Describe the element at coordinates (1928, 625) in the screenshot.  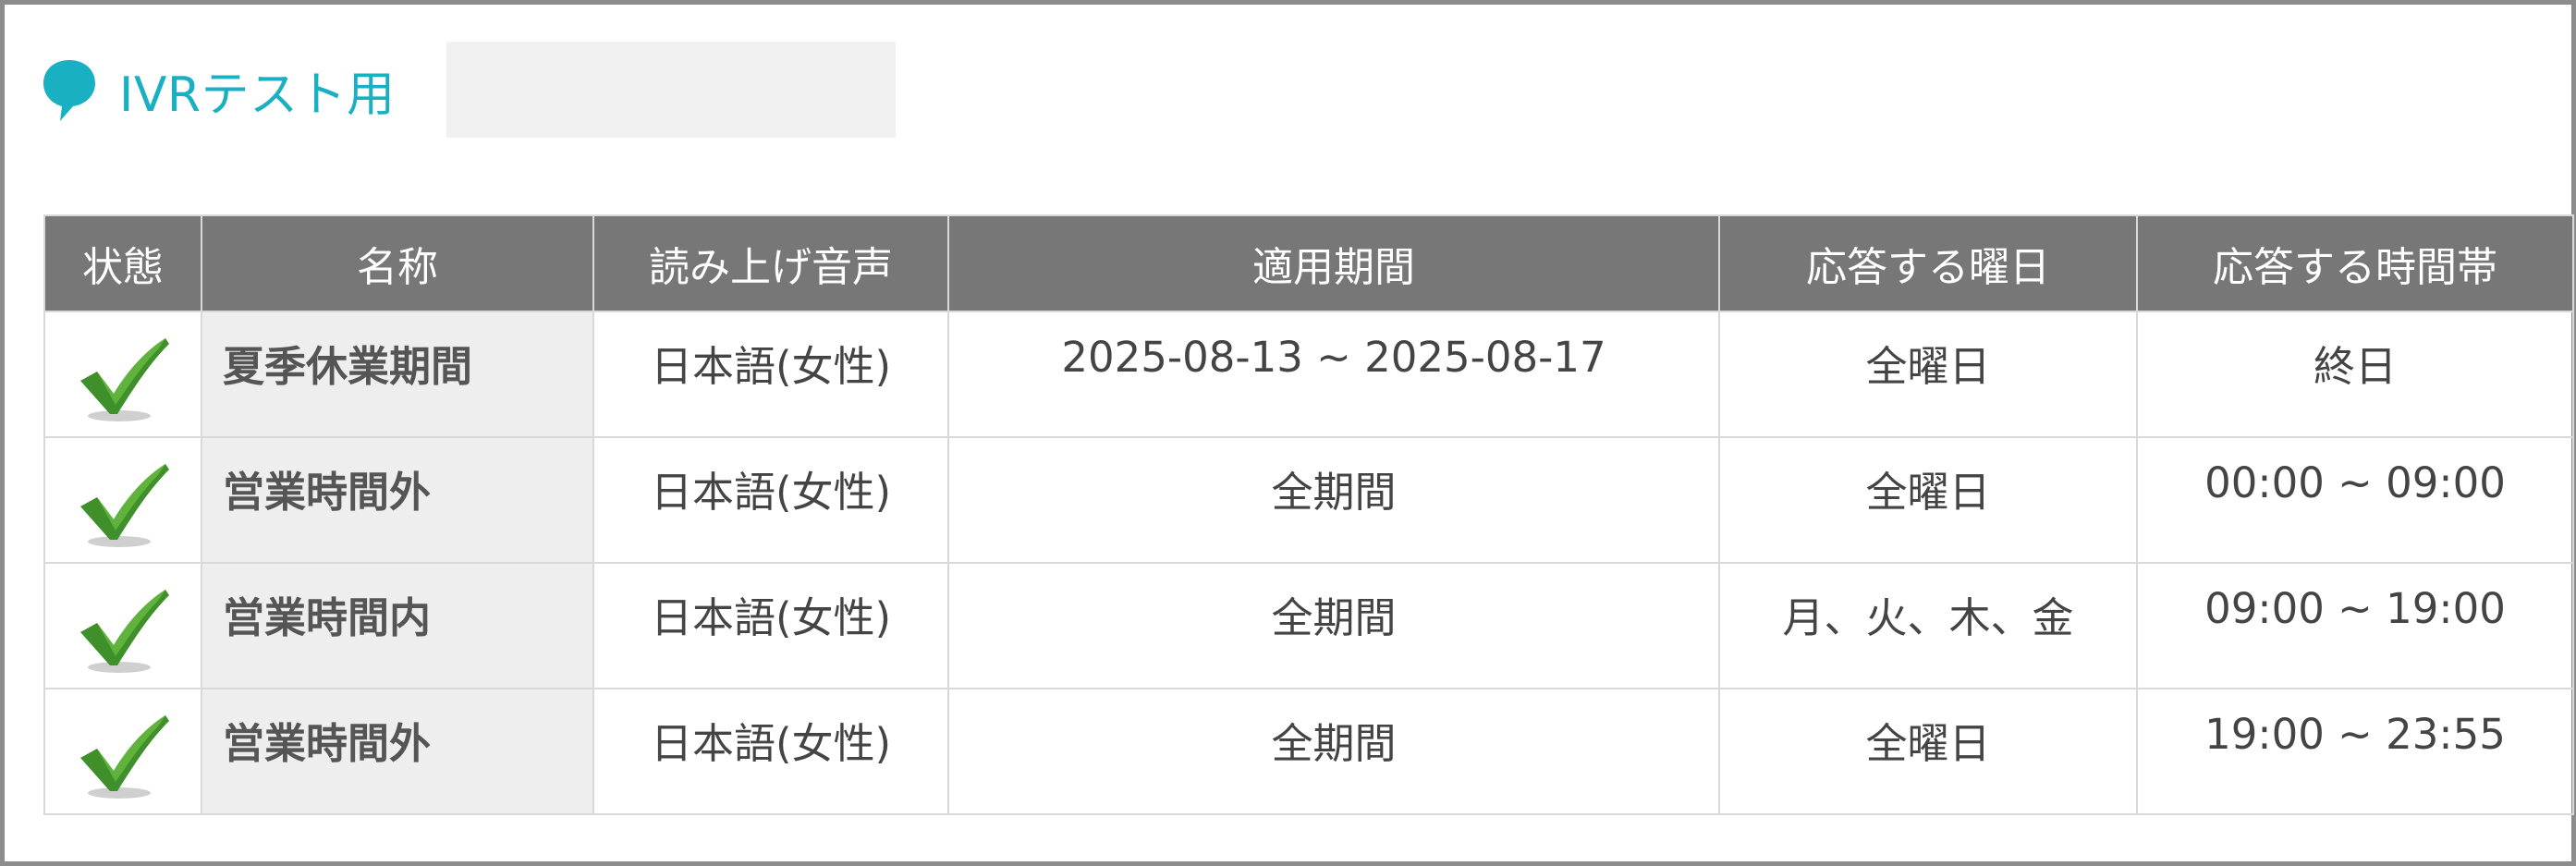
I see `days-cell: 月、火、木、金` at that location.